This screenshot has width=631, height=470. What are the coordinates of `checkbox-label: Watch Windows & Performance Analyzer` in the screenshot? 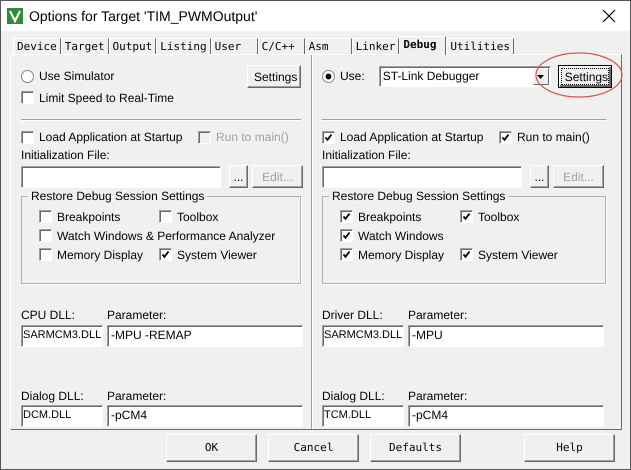 It's located at (166, 236).